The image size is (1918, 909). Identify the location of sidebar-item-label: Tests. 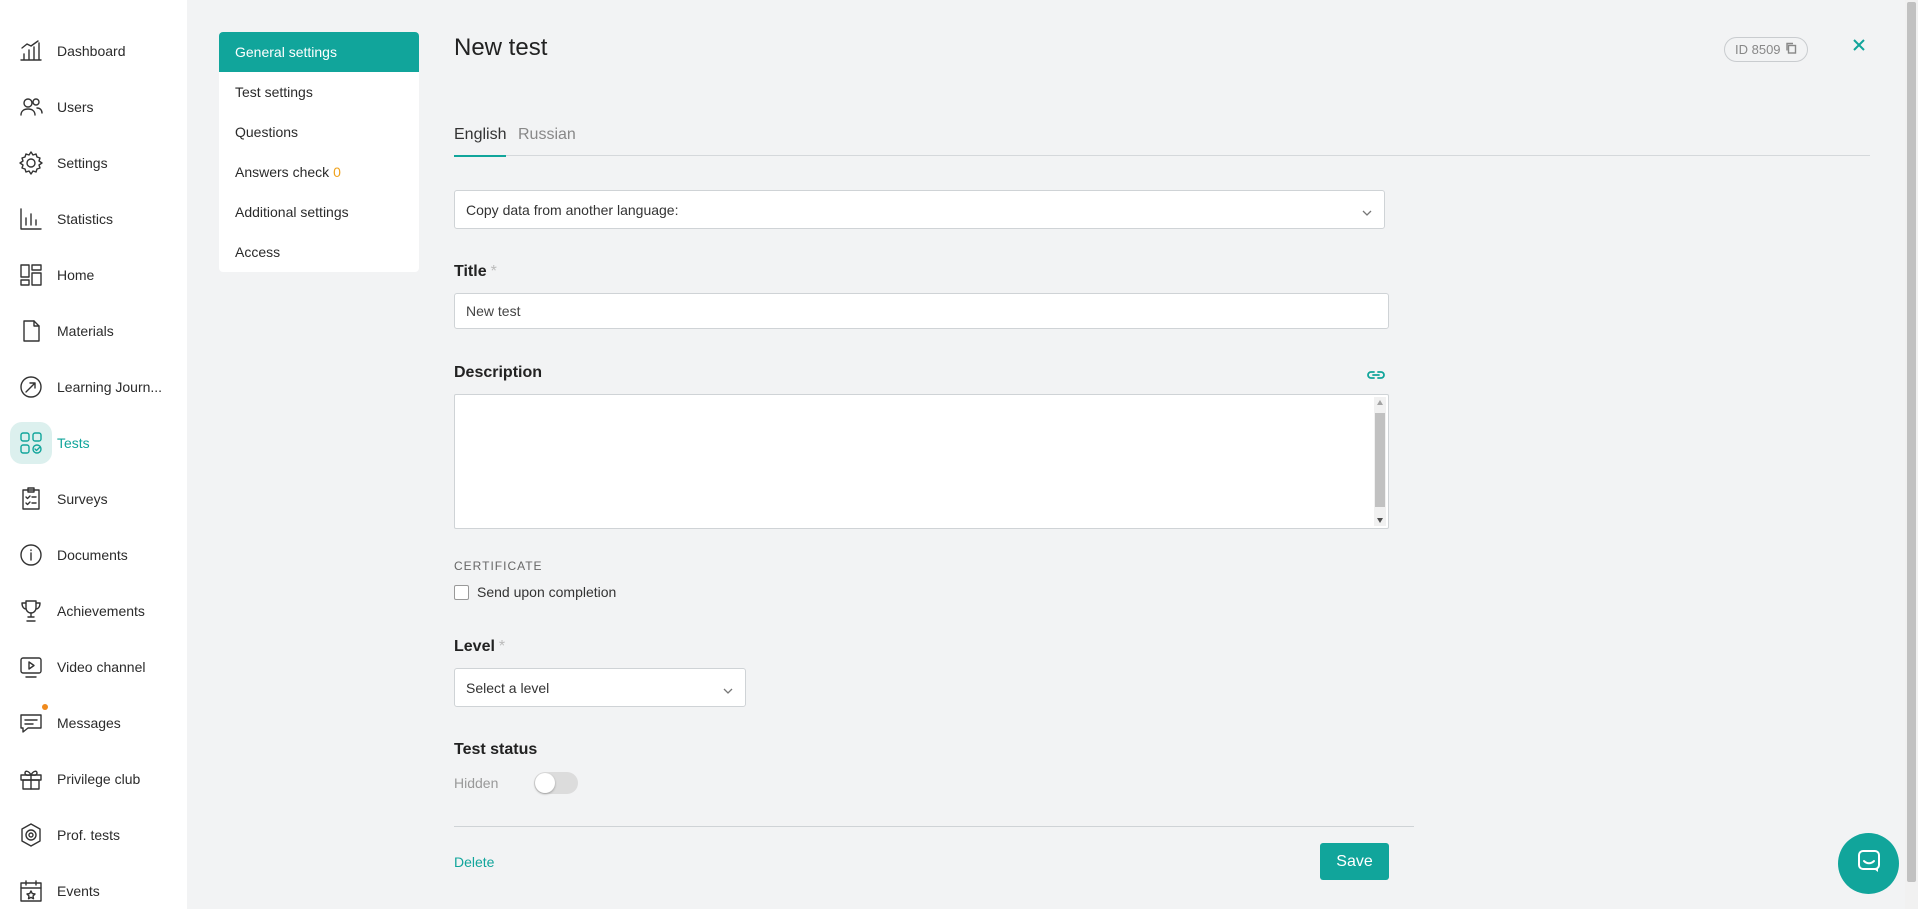
(73, 443).